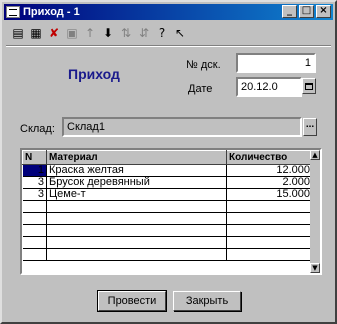  I want to click on window-title: Приход - 1, so click(51, 12).